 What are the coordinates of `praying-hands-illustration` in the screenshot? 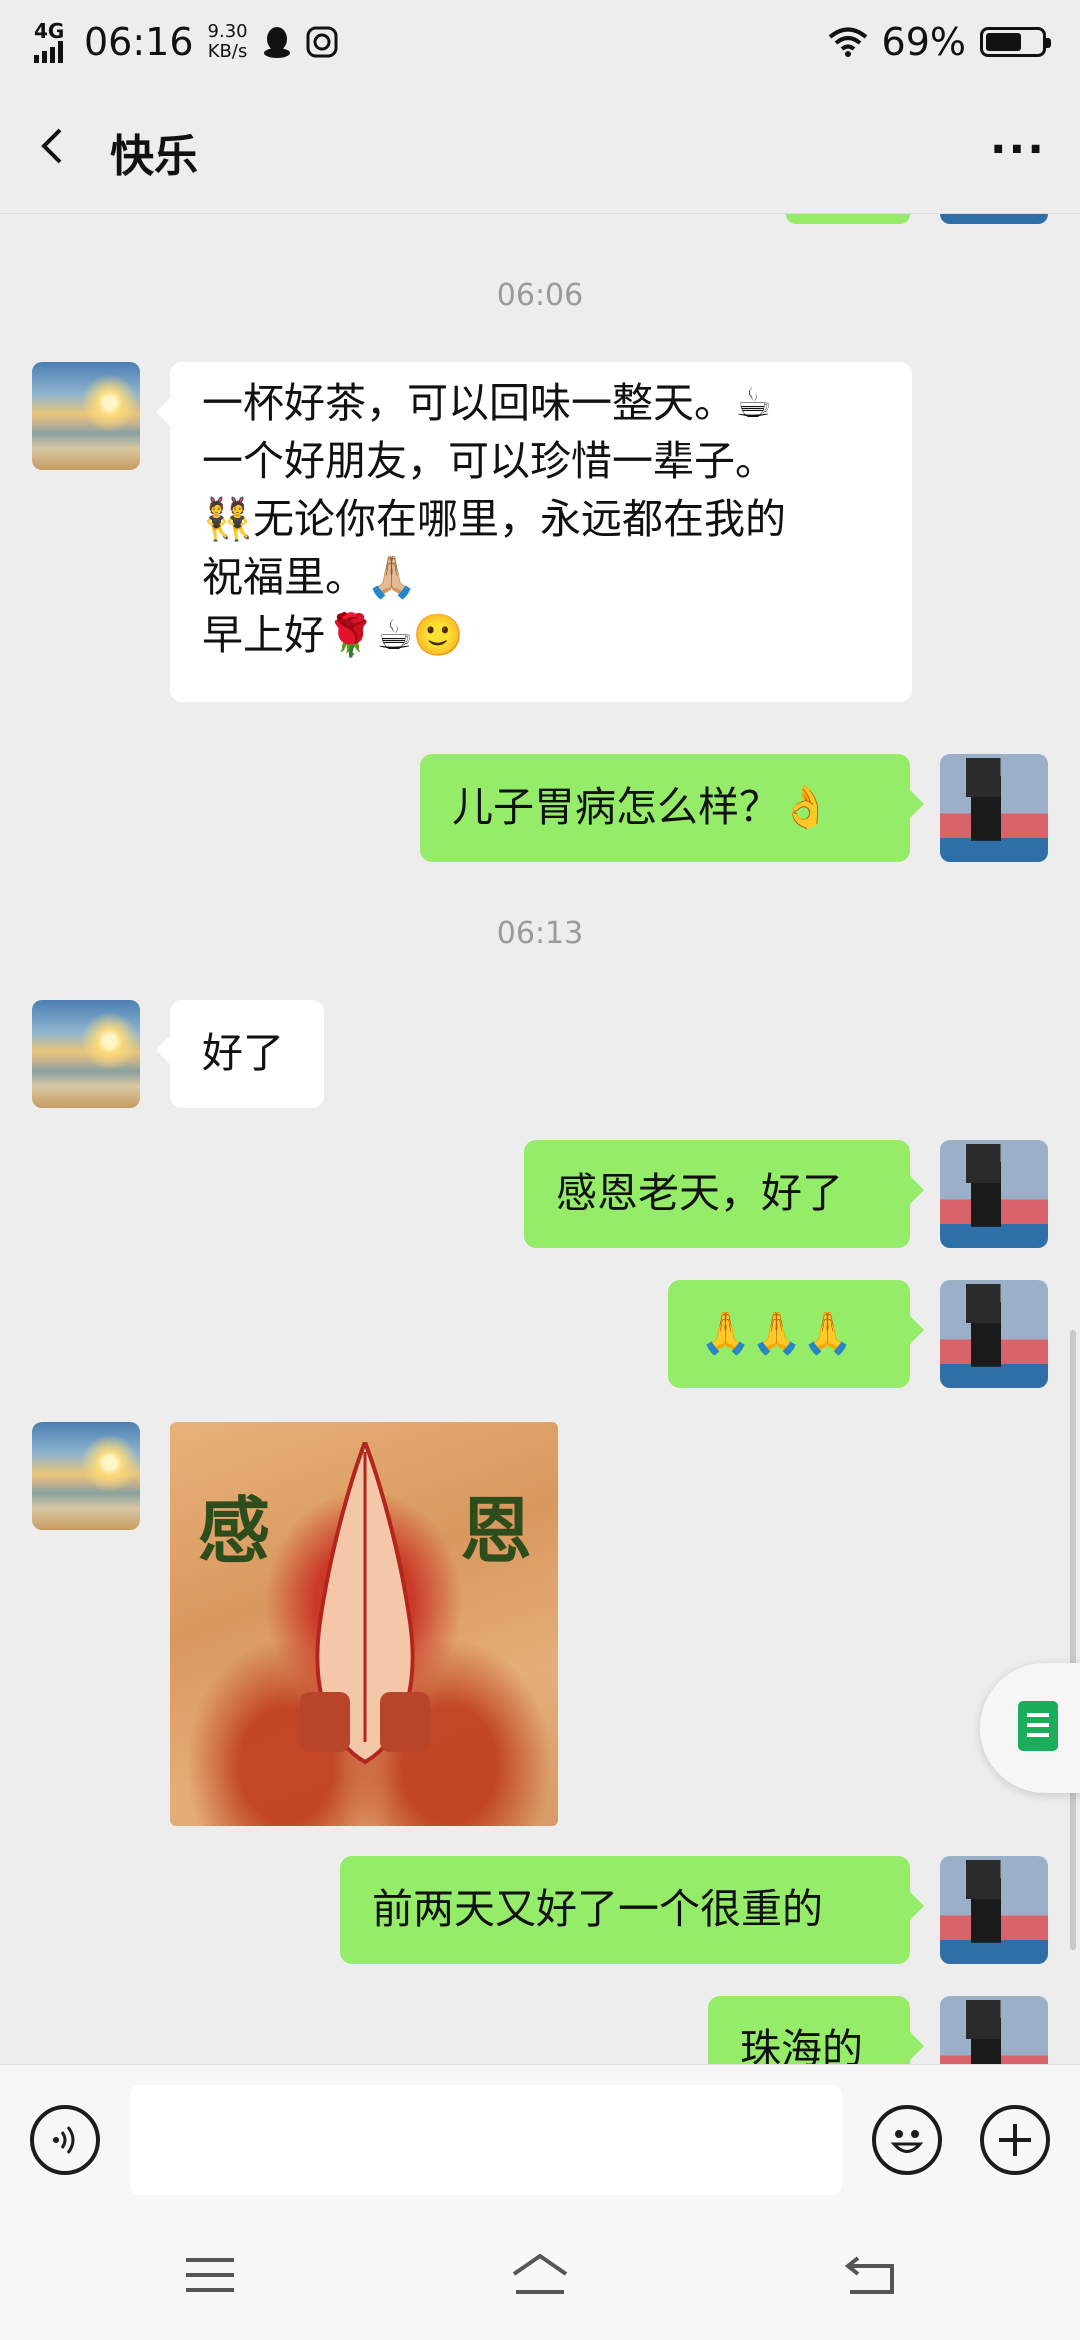 It's located at (365, 1603).